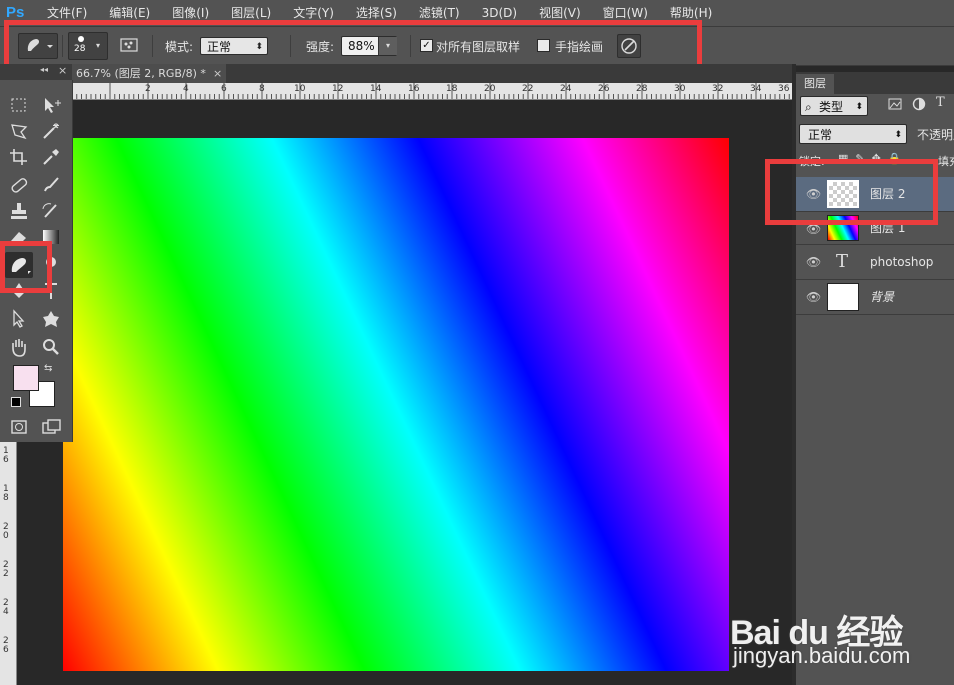  What do you see at coordinates (16, 402) in the screenshot?
I see `default-colors-icon` at bounding box center [16, 402].